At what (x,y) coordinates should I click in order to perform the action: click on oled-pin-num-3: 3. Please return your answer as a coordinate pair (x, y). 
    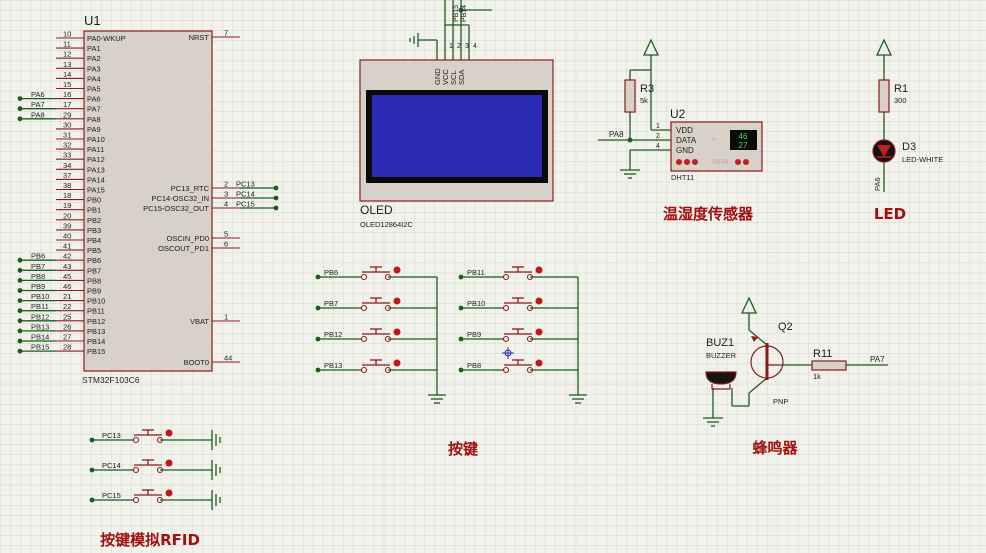
    Looking at the image, I should click on (467, 46).